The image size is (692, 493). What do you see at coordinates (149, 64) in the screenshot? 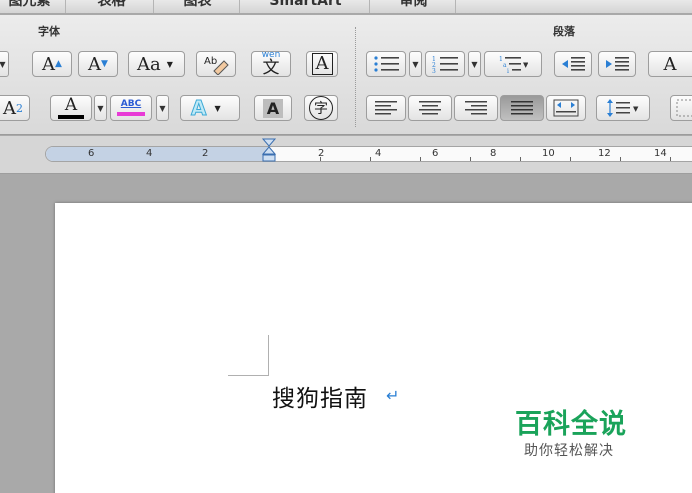
I see `change-case-label: Aa` at bounding box center [149, 64].